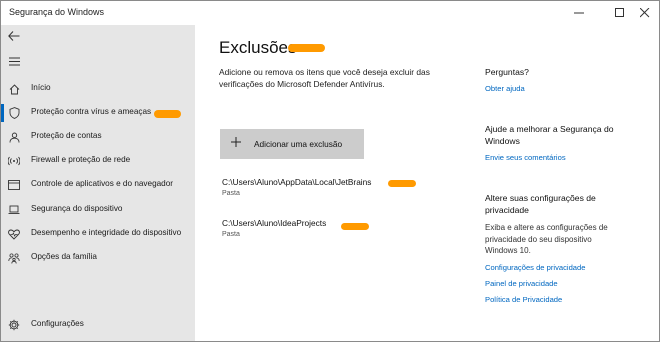 Image resolution: width=660 pixels, height=342 pixels. I want to click on minimize-button, so click(579, 13).